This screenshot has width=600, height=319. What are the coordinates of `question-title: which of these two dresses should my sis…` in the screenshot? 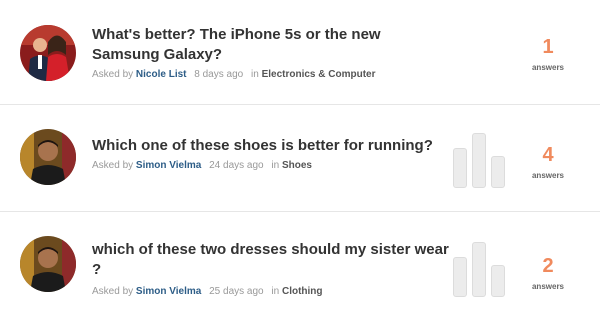 It's located at (272, 260).